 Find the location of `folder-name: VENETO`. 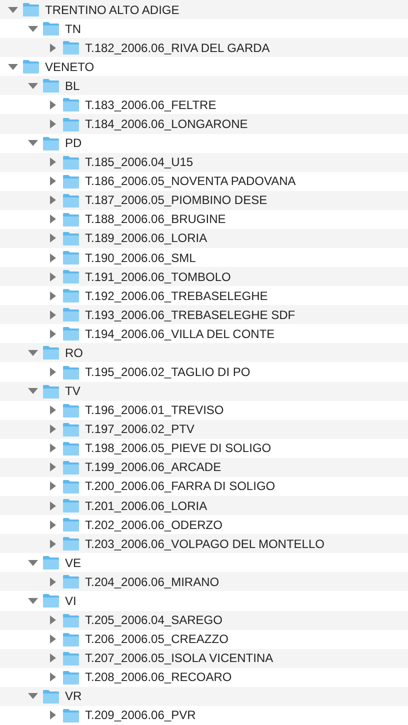

folder-name: VENETO is located at coordinates (69, 67).